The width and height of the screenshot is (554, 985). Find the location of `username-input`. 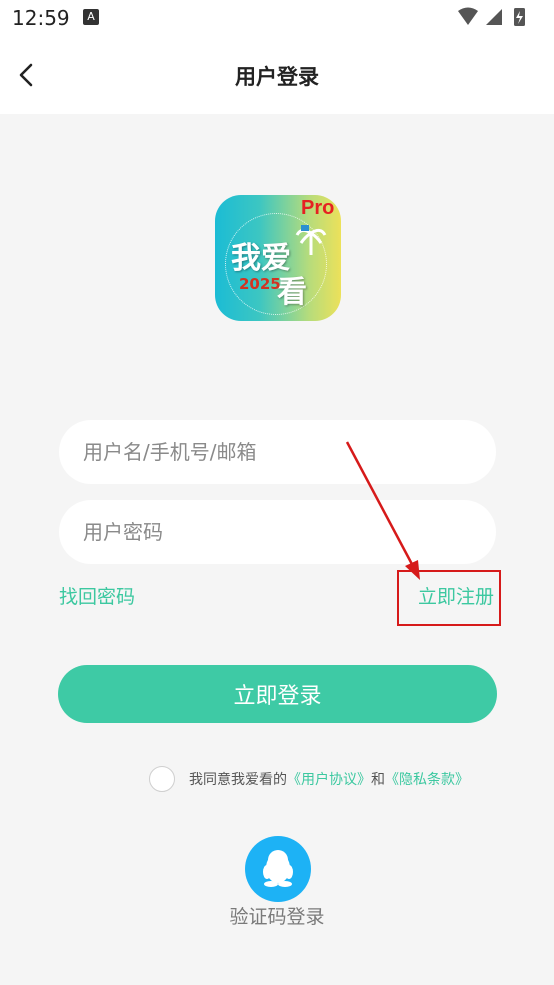

username-input is located at coordinates (278, 452).